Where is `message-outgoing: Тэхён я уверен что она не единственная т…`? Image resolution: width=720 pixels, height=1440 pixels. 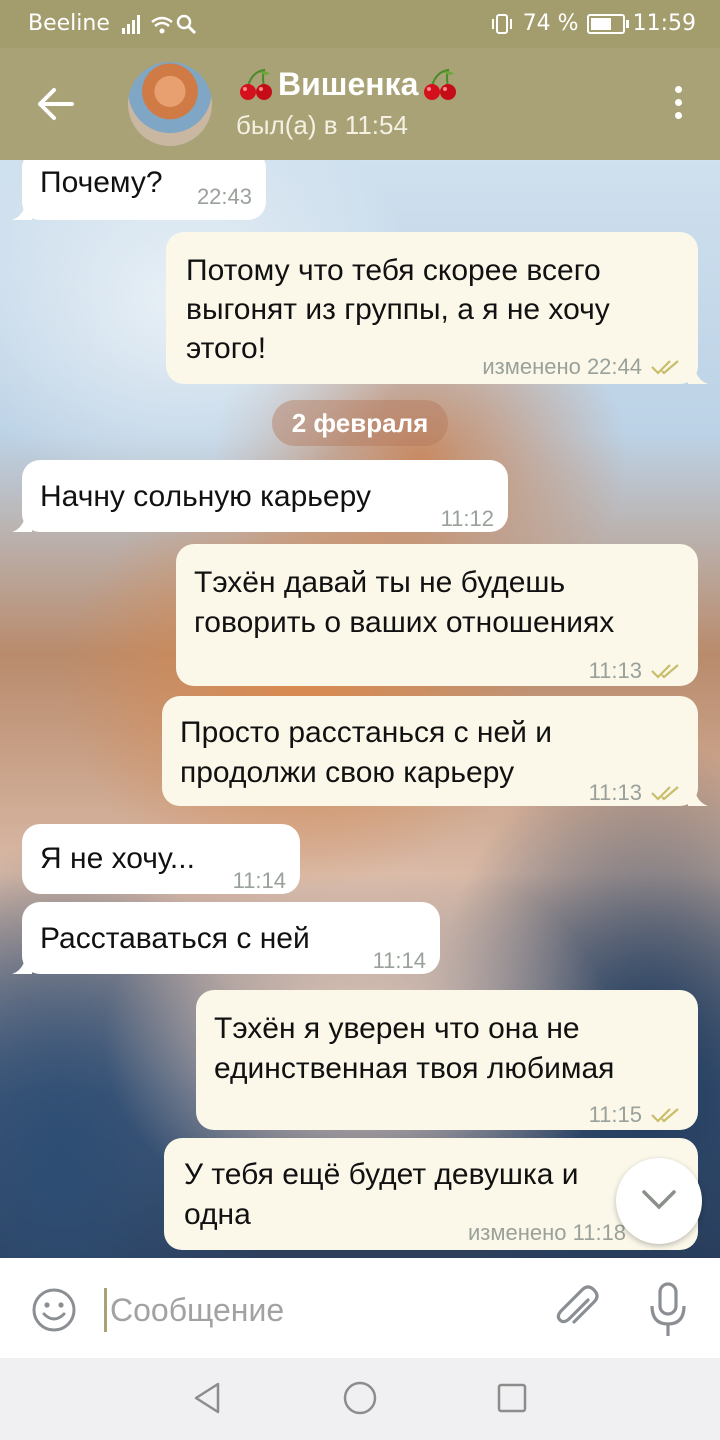 message-outgoing: Тэхён я уверен что она не единственная т… is located at coordinates (447, 1060).